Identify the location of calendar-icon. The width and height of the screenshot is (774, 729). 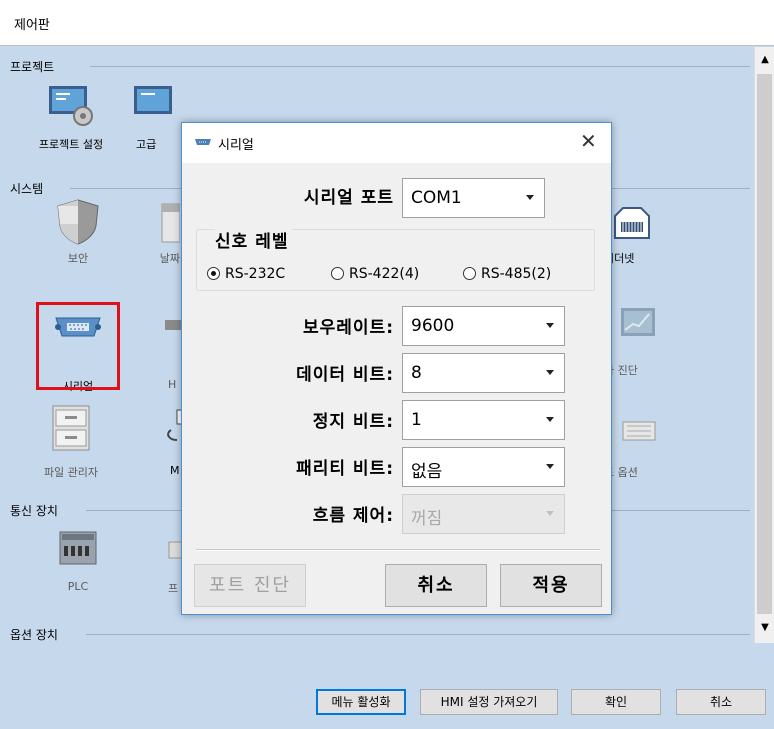
(160, 220).